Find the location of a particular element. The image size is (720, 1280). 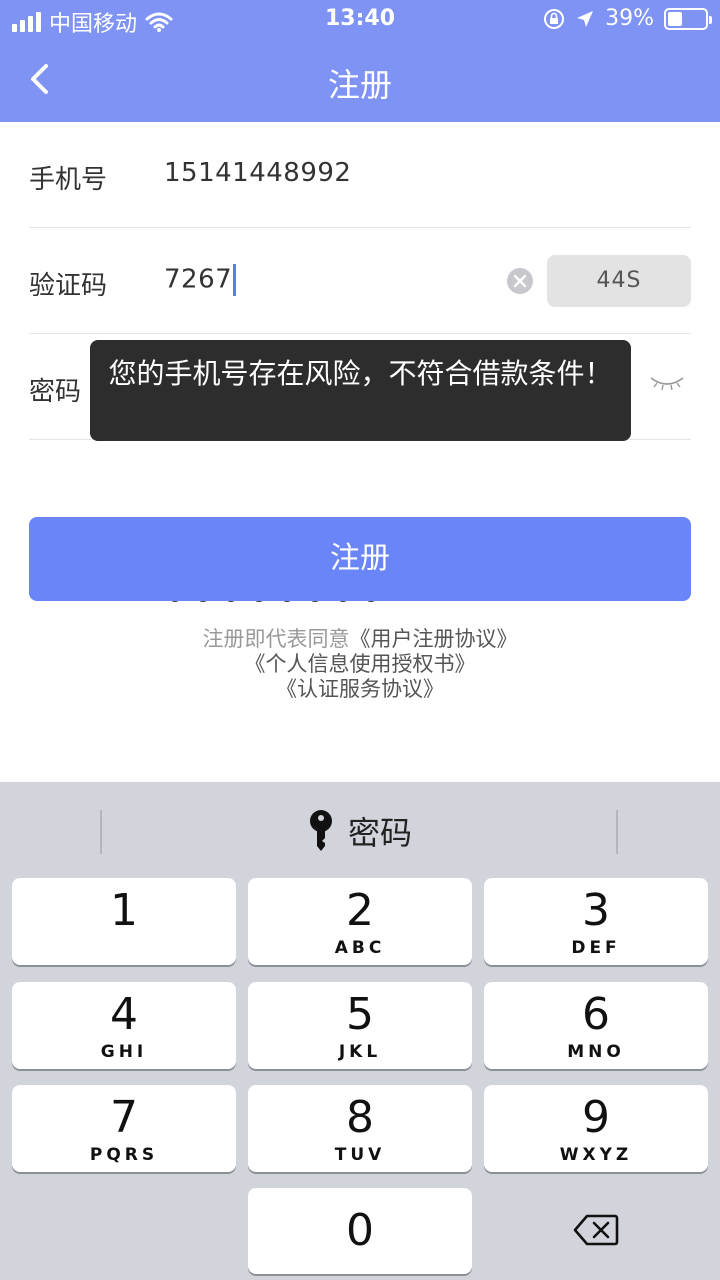

code-label: 验证码 is located at coordinates (68, 286).